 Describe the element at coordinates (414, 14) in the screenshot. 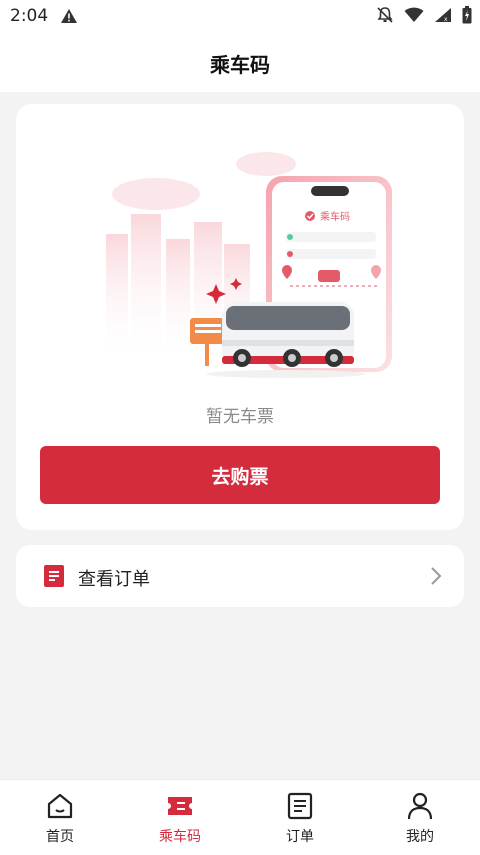

I see `wifi-icon` at that location.